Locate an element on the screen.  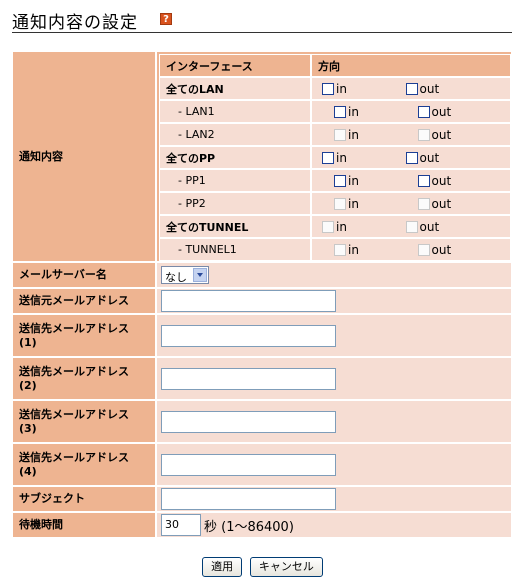
to-address-2-label: 送信先メールアドレス (2) is located at coordinates (84, 378).